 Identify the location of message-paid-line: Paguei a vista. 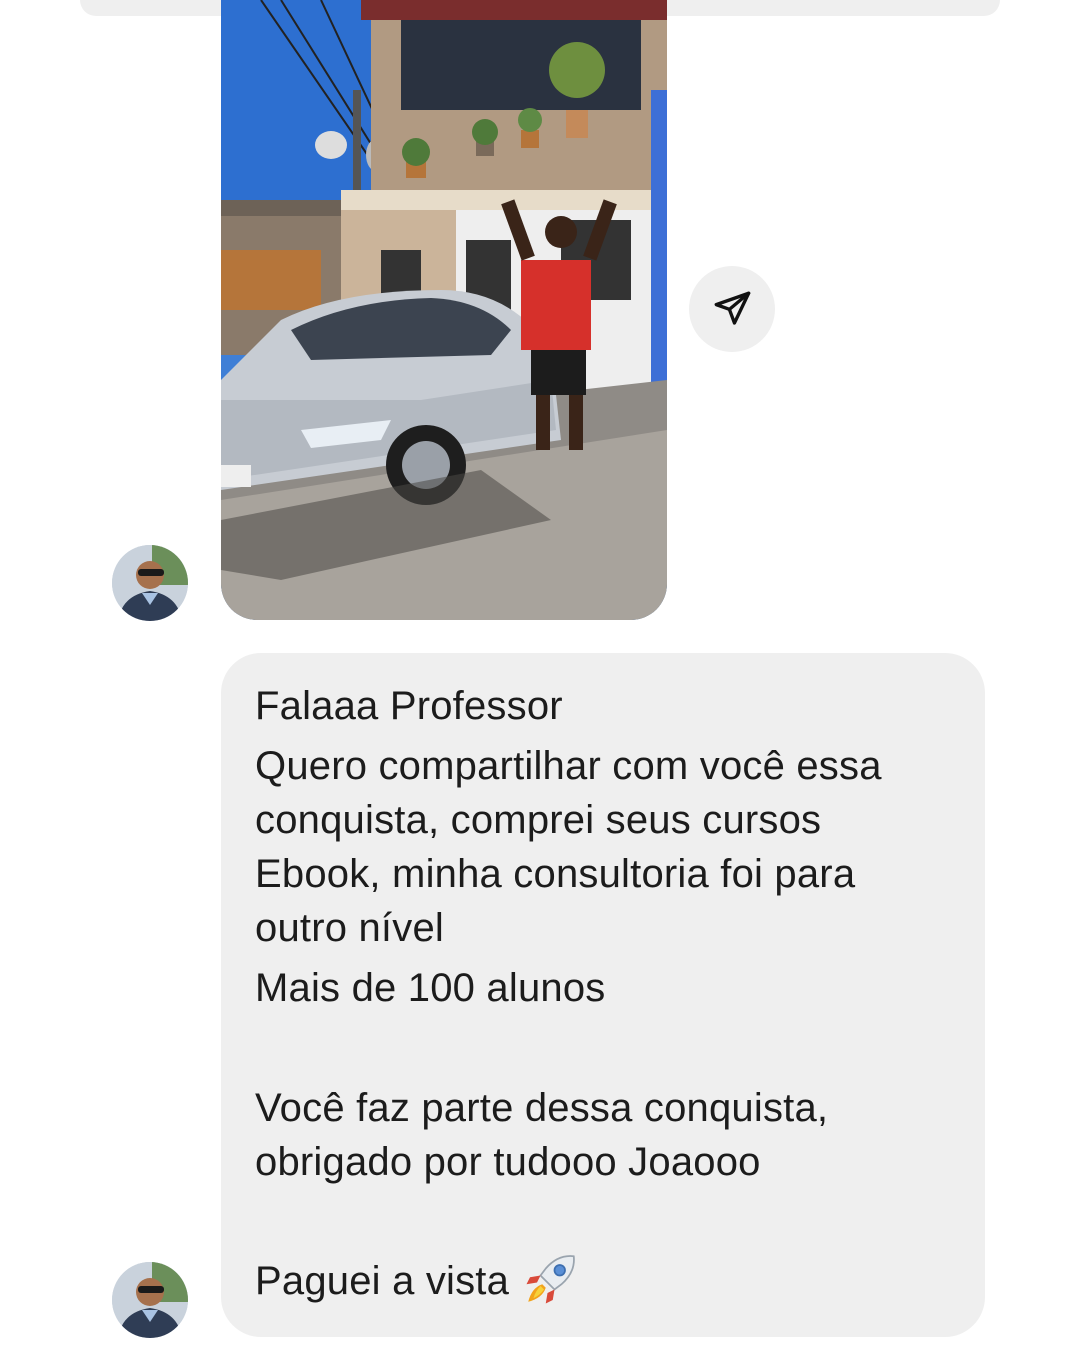
(417, 1281).